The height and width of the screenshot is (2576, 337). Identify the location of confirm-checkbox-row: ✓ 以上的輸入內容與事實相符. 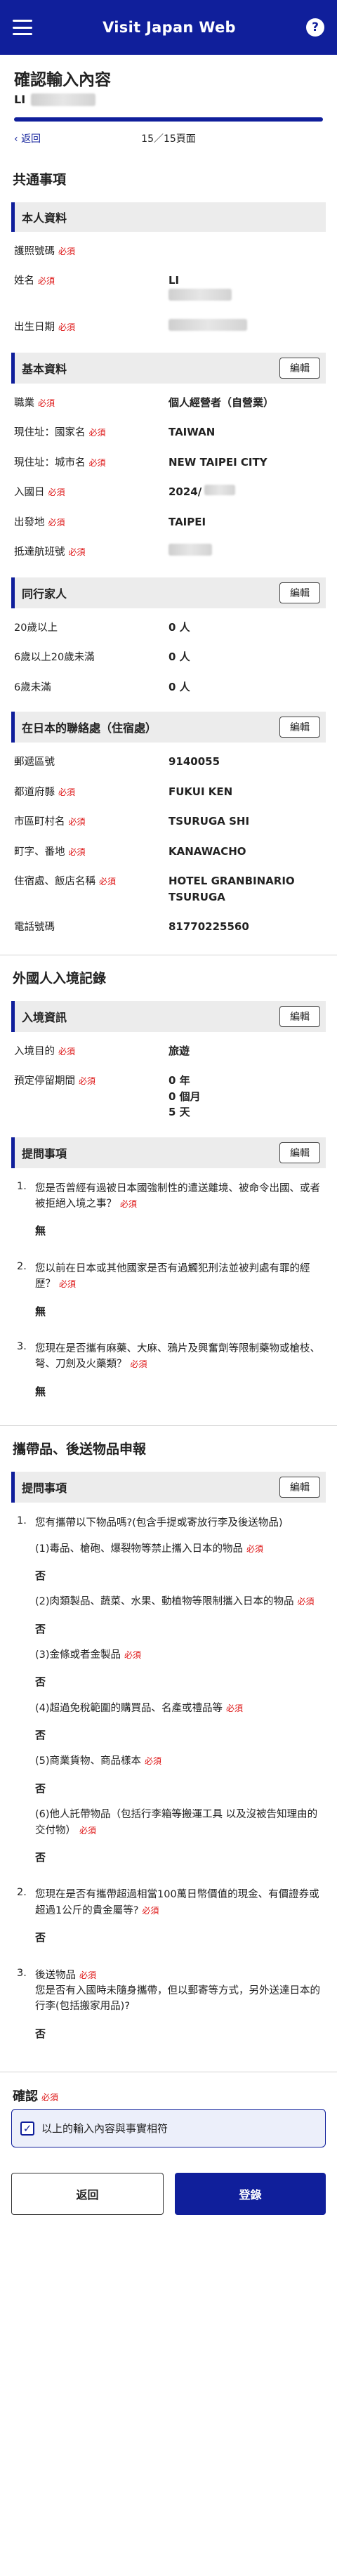
(168, 2128).